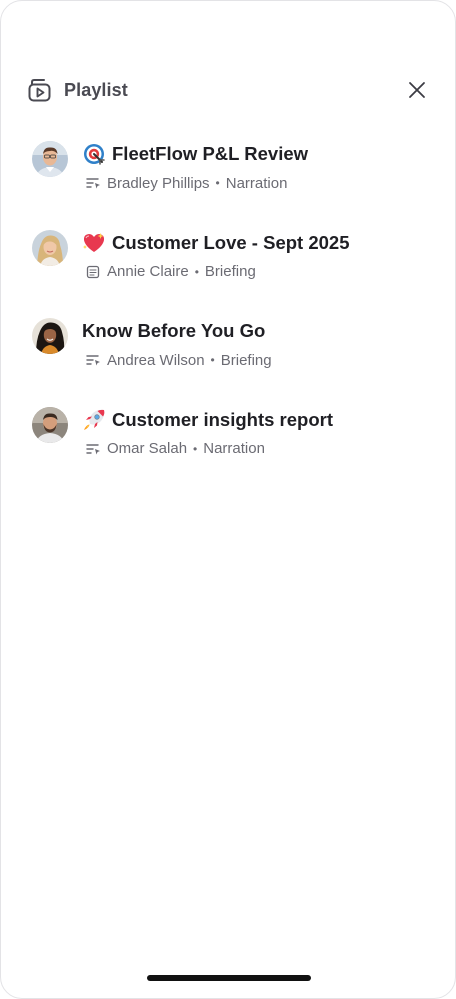 This screenshot has height=999, width=456. I want to click on item-author: Andrea Wilson, so click(156, 360).